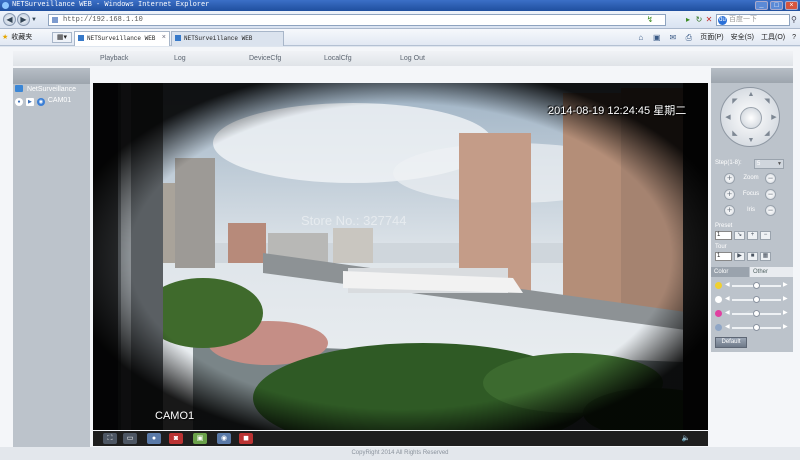  What do you see at coordinates (617, 111) in the screenshot?
I see `video-timestamp: 2014-08-19 12:24:45 星期二` at bounding box center [617, 111].